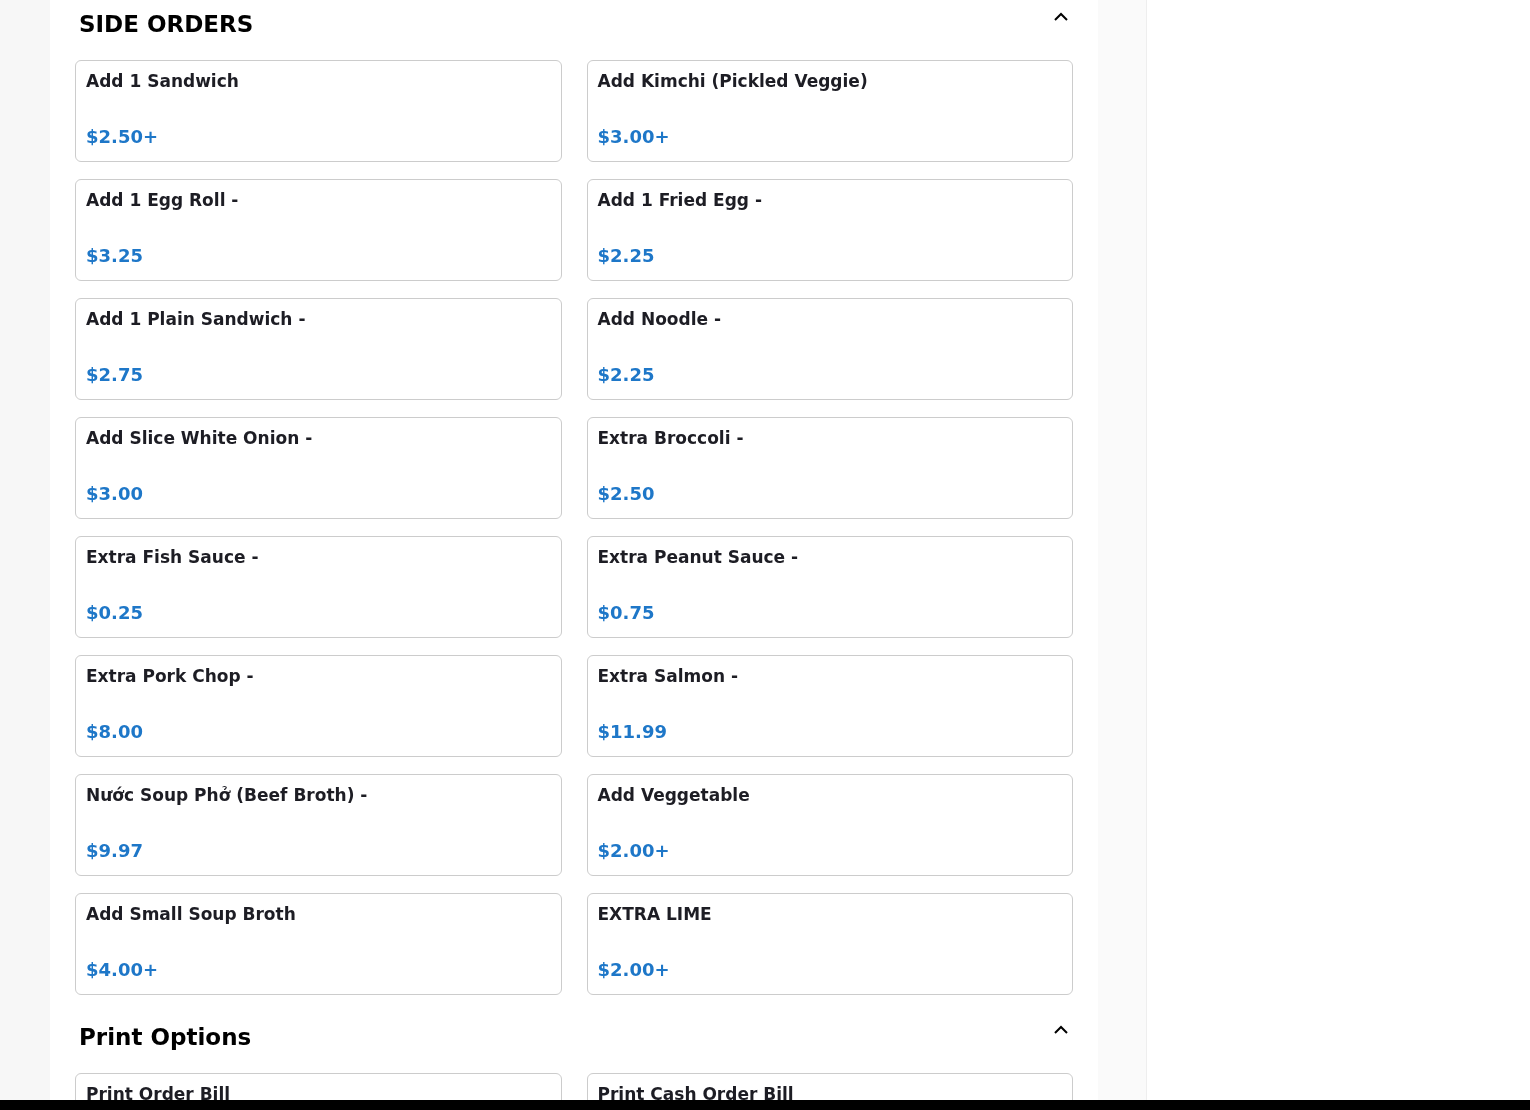  What do you see at coordinates (829, 349) in the screenshot?
I see `menu-item-card: Add Noodle - $2.25` at bounding box center [829, 349].